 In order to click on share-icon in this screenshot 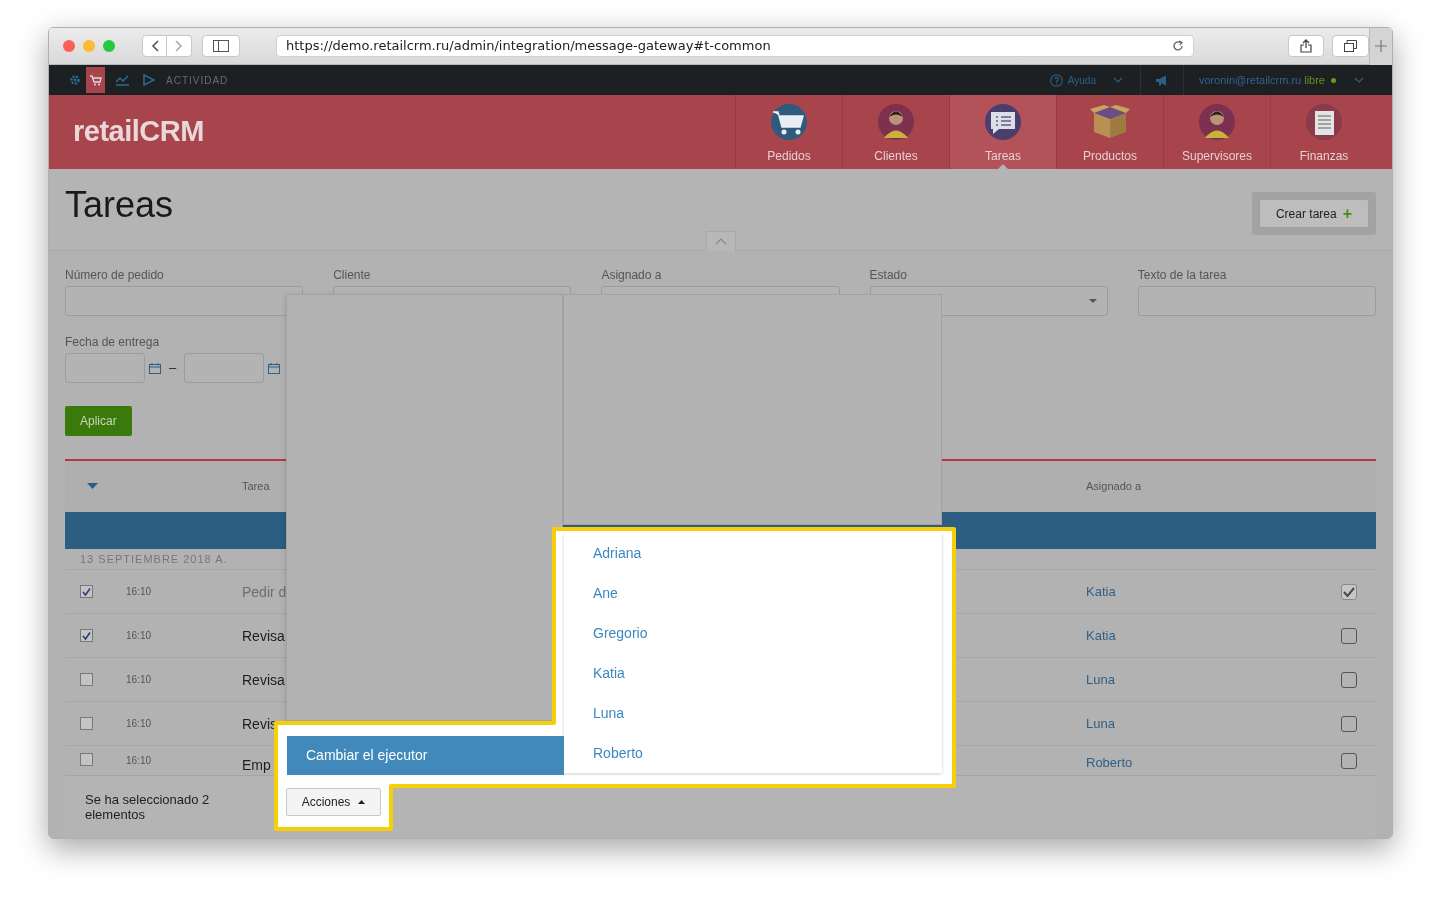, I will do `click(1306, 46)`.